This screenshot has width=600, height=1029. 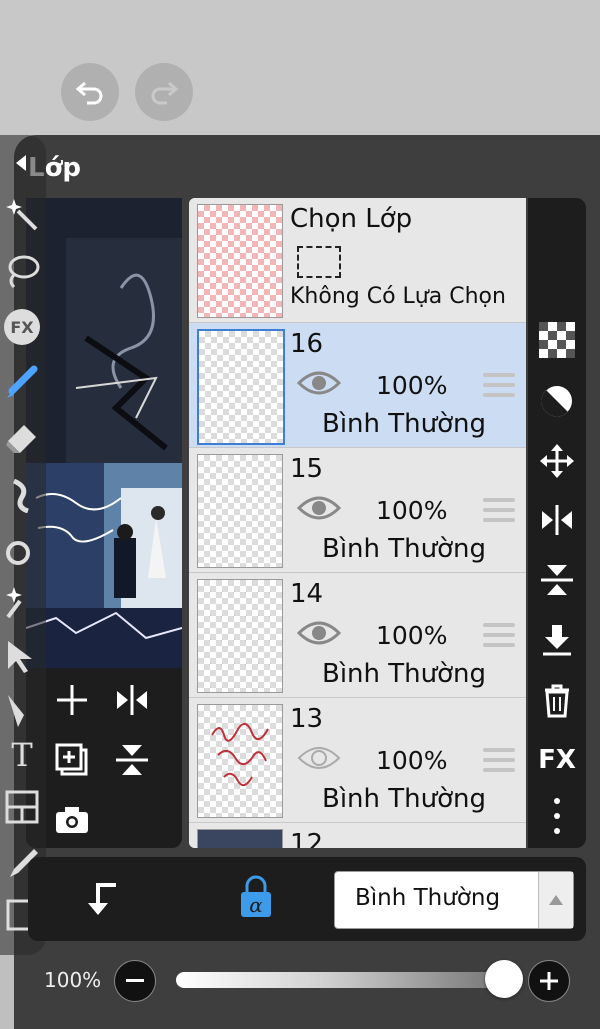 I want to click on pen-tool, so click(x=22, y=711).